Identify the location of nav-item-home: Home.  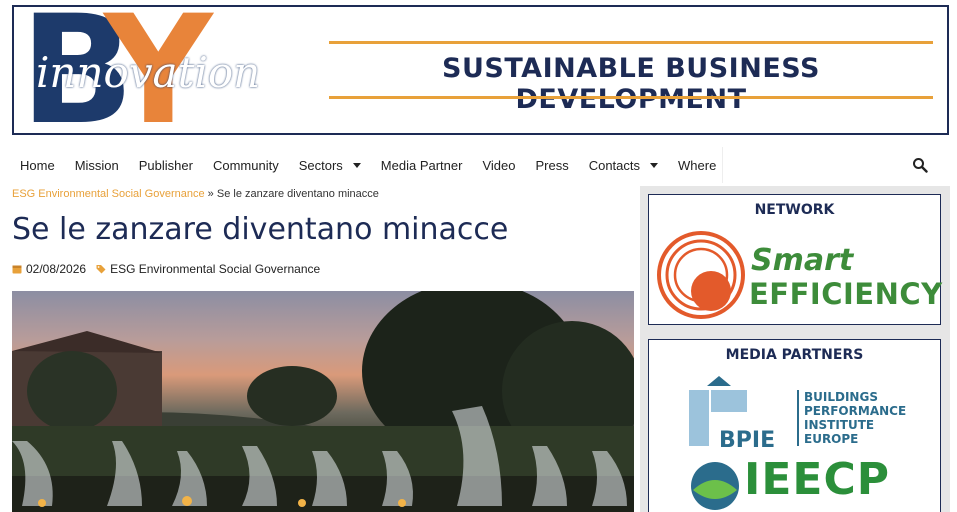
(37, 165).